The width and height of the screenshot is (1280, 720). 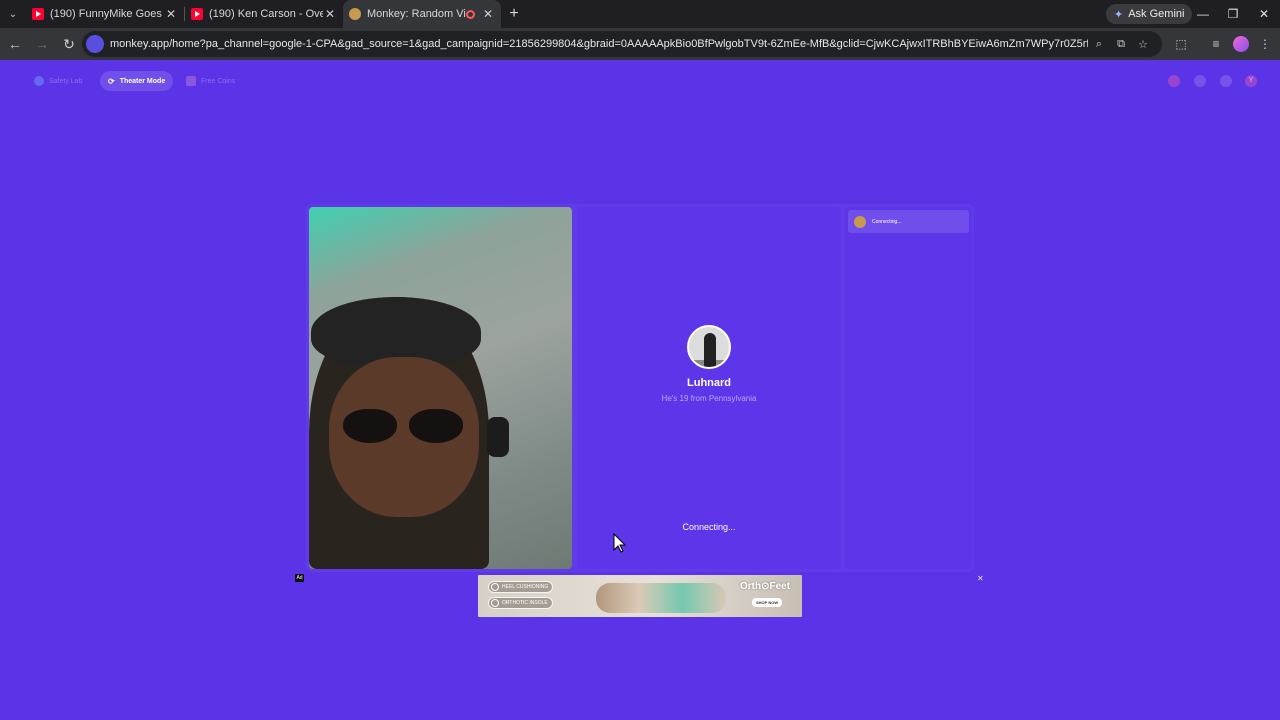 I want to click on camera-sunglasses, so click(x=409, y=427).